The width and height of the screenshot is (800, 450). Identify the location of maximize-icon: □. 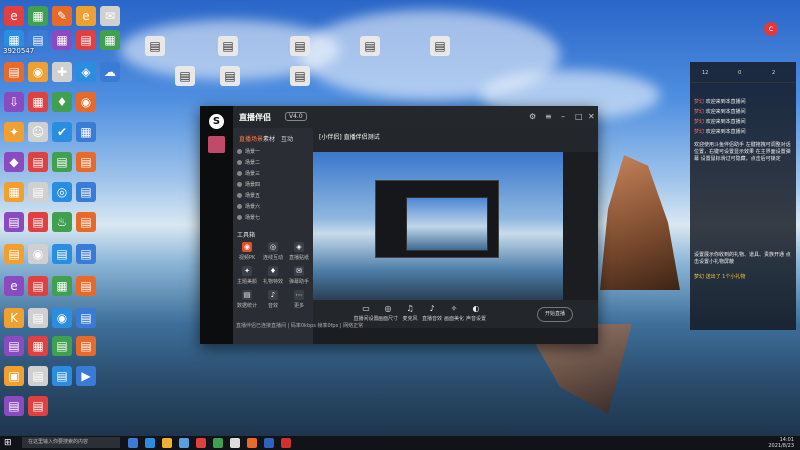
(579, 116).